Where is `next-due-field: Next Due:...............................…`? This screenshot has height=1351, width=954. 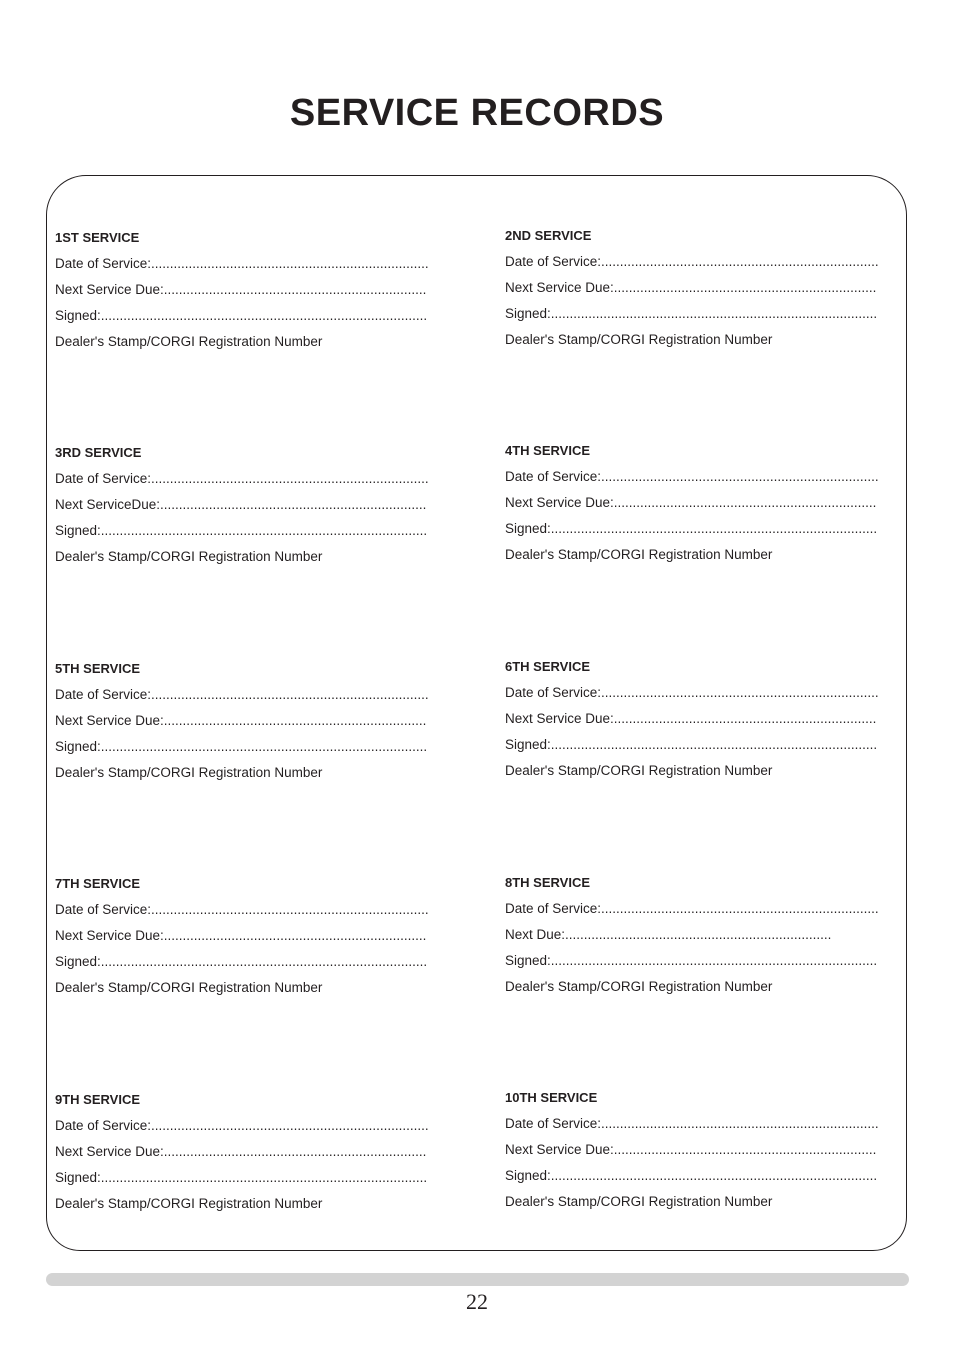 next-due-field: Next Due:...............................… is located at coordinates (710, 935).